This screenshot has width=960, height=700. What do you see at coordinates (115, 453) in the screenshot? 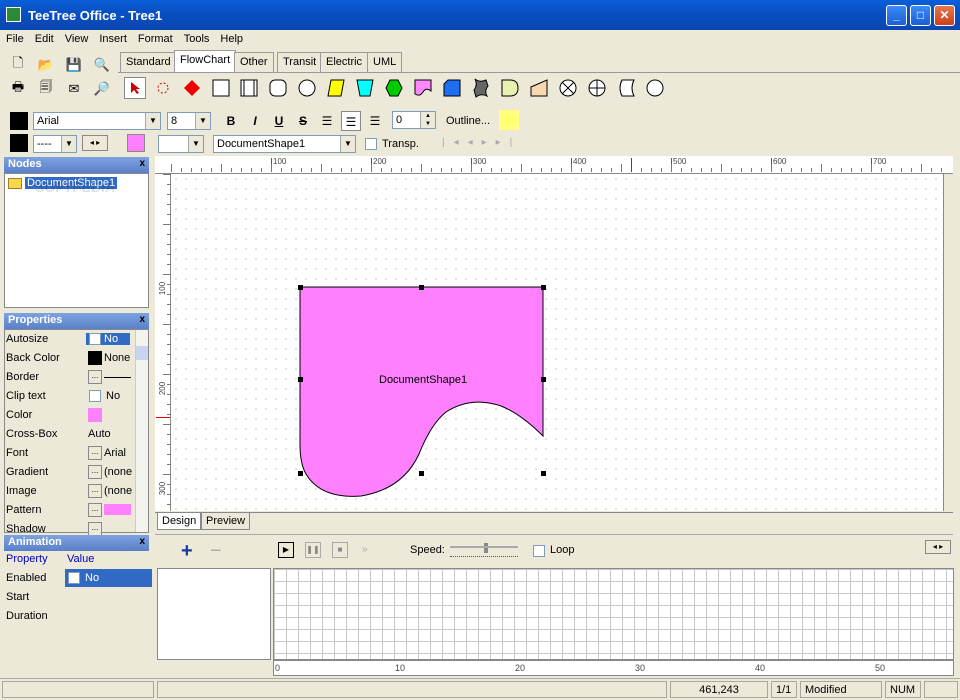
I see `property-value: Arial` at bounding box center [115, 453].